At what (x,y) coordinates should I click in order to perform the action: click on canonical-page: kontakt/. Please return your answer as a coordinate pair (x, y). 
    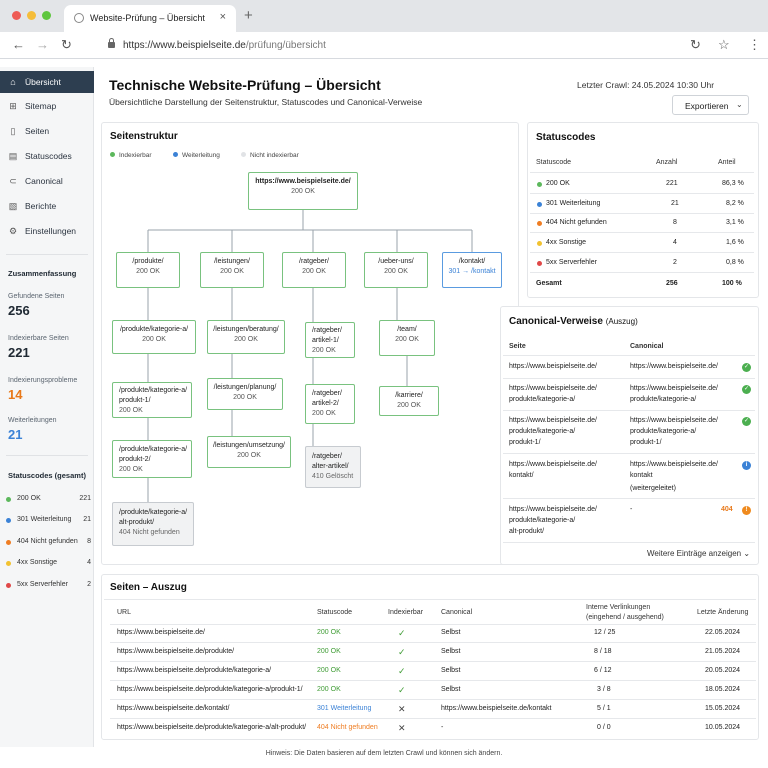
    Looking at the image, I should click on (521, 475).